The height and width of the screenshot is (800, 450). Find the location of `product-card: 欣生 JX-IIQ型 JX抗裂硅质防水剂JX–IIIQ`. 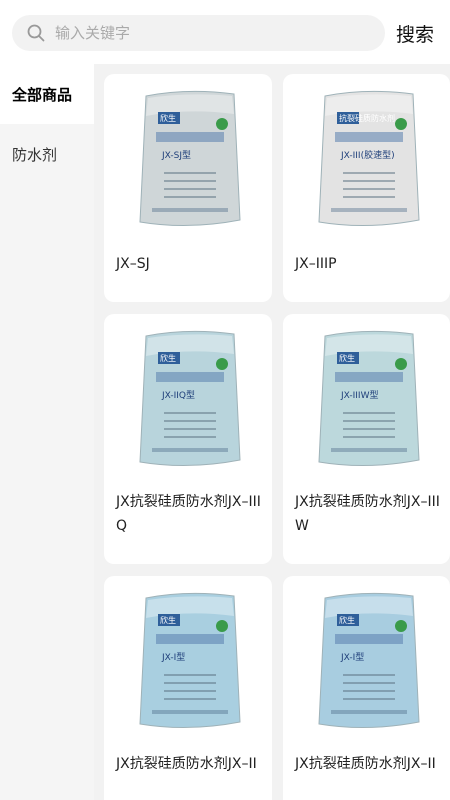

product-card: 欣生 JX-IIQ型 JX抗裂硅质防水剂JX–IIIQ is located at coordinates (188, 439).